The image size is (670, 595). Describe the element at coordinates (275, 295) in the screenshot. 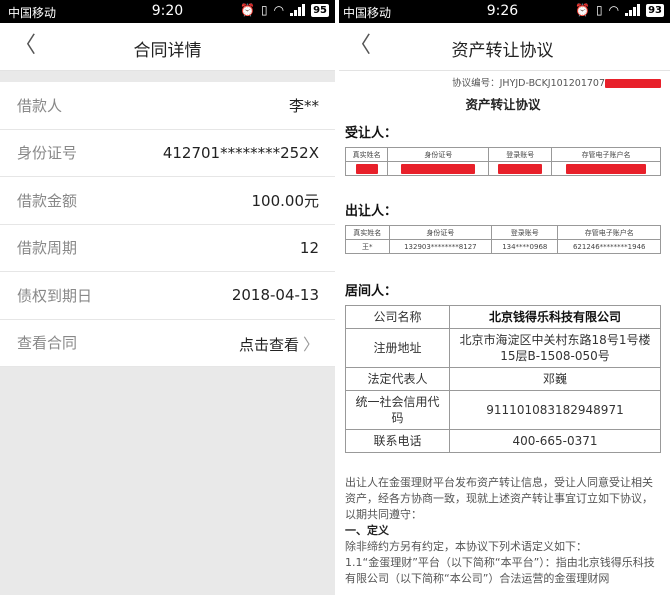

I see `row-value: 2018-04-13` at that location.